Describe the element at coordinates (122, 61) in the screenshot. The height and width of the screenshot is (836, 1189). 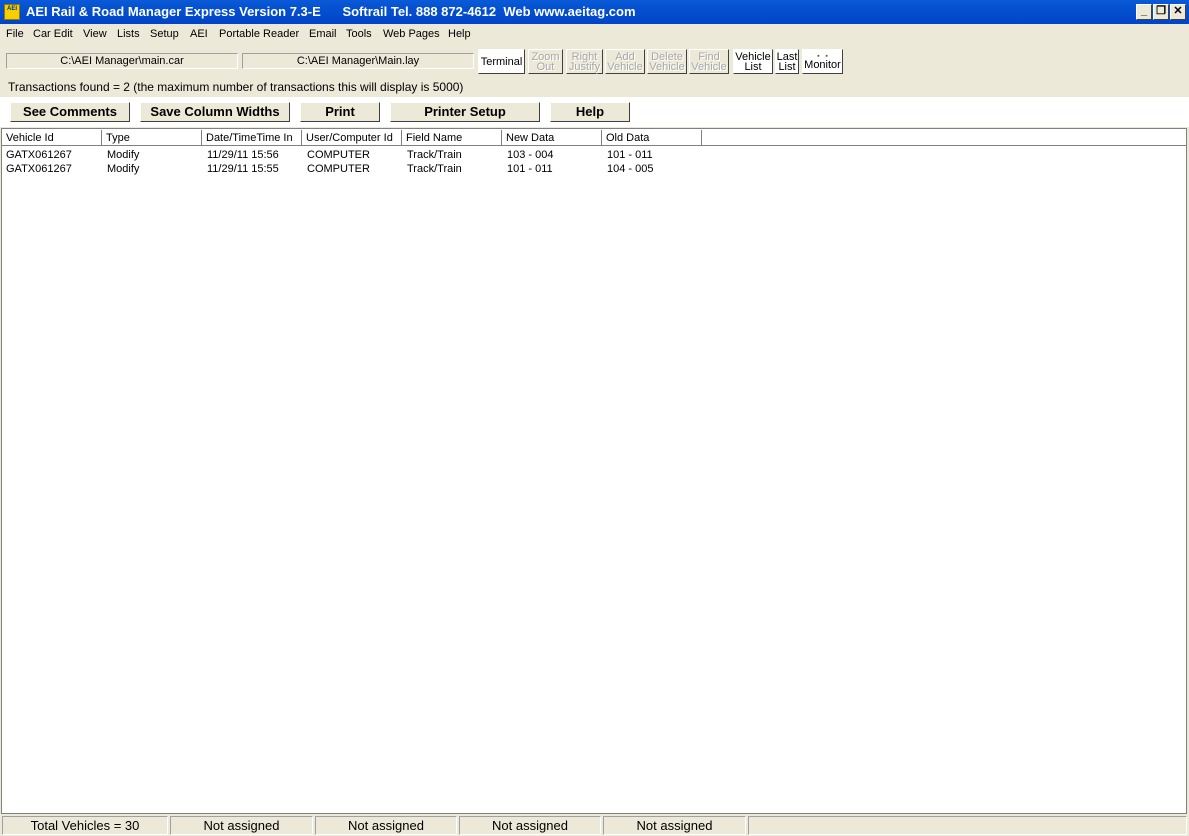
I see `car-file-path: C:\AEI Manager\main.car` at that location.